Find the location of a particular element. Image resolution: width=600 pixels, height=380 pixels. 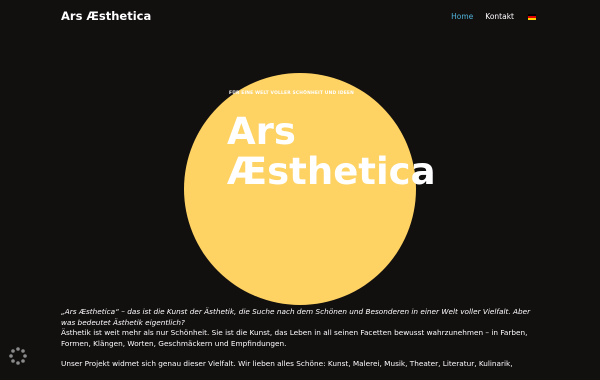

nav-home-link: Home is located at coordinates (462, 16).